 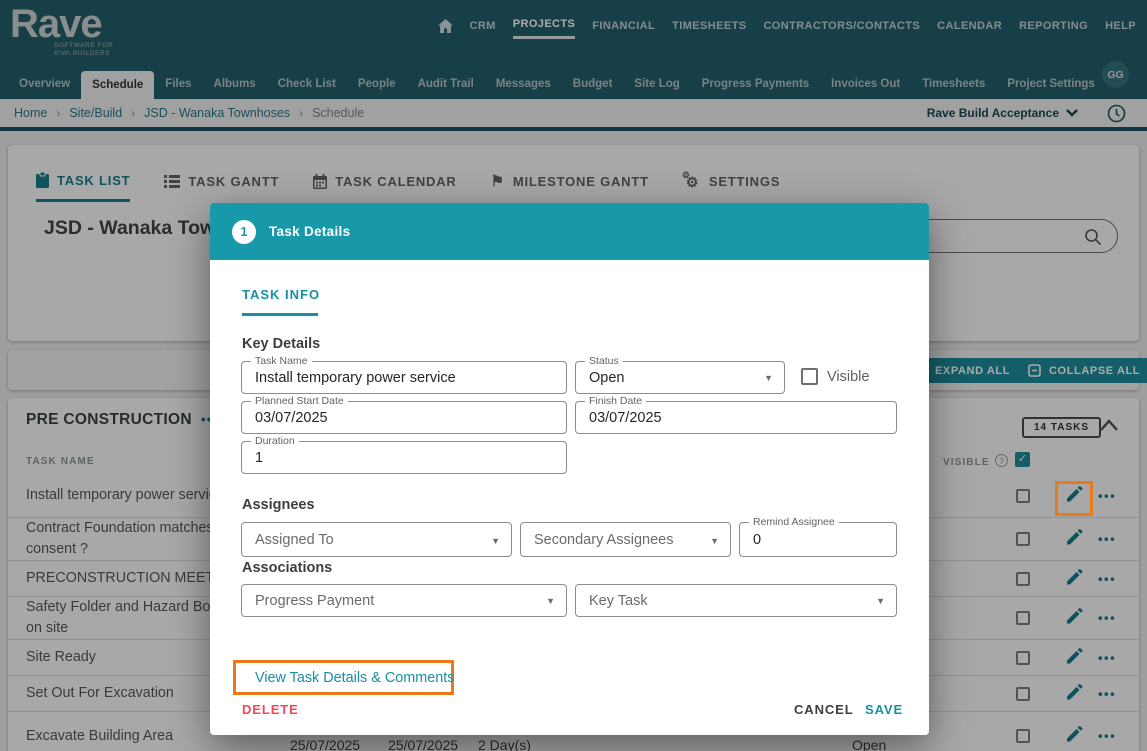 I want to click on visible-modal-label: Visible, so click(x=848, y=377).